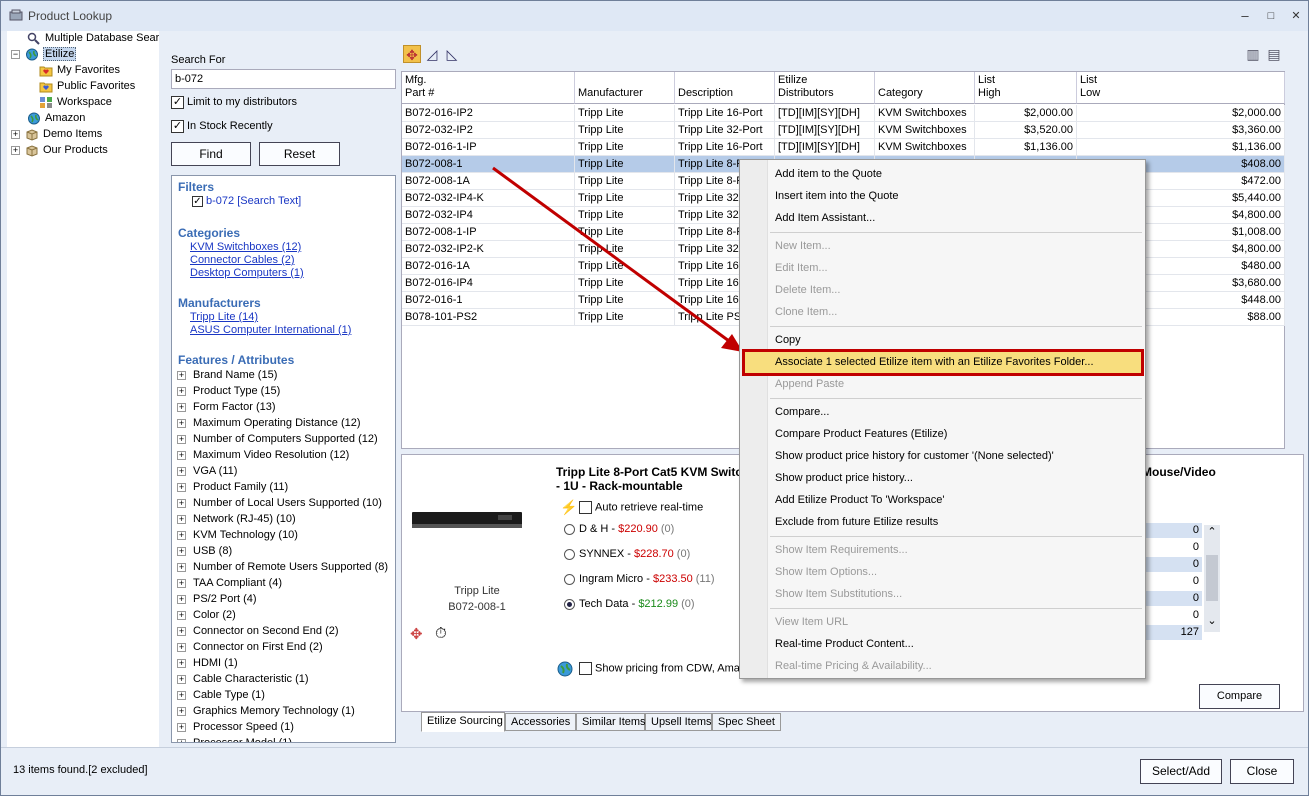 The image size is (1309, 797). Describe the element at coordinates (282, 567) in the screenshot. I see `feature-item: + Number of Remote Users Supported (8)` at that location.